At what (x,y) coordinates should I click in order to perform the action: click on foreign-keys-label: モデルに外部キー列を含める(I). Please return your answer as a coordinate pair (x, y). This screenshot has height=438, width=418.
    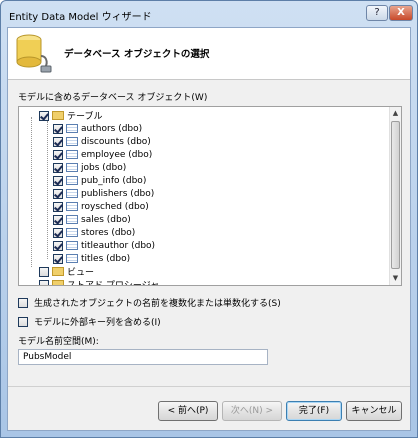
    Looking at the image, I should click on (97, 323).